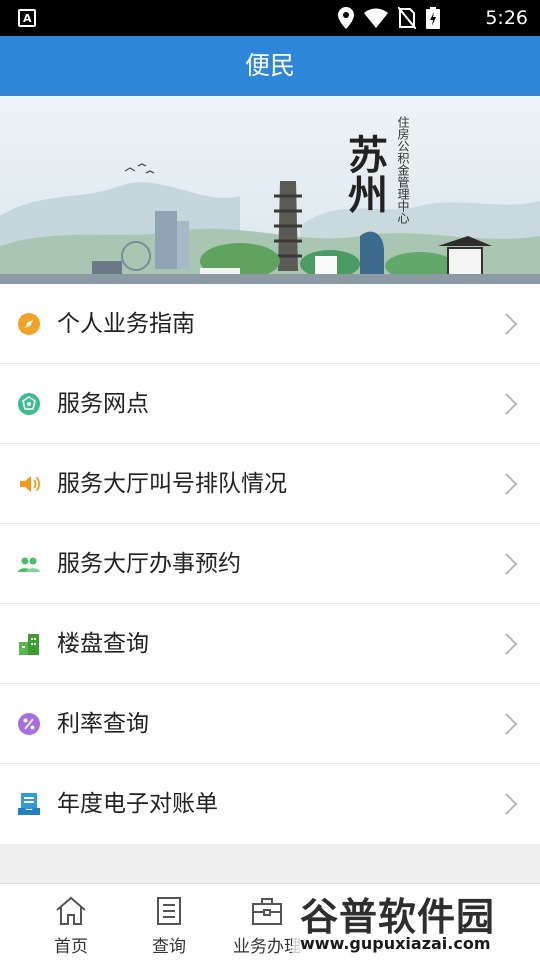  I want to click on app-notification-icon: A, so click(27, 18).